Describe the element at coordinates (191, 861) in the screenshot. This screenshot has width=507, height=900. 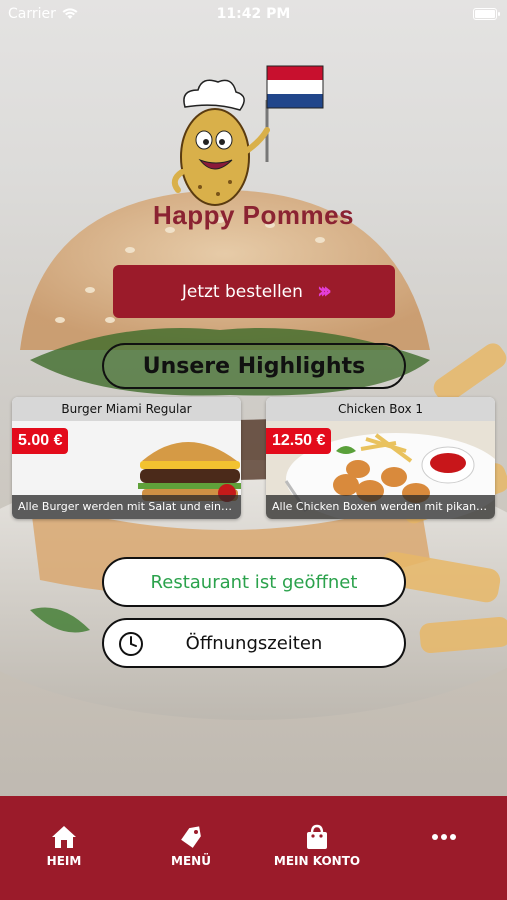
I see `tab-menu-label: MENÜ` at that location.